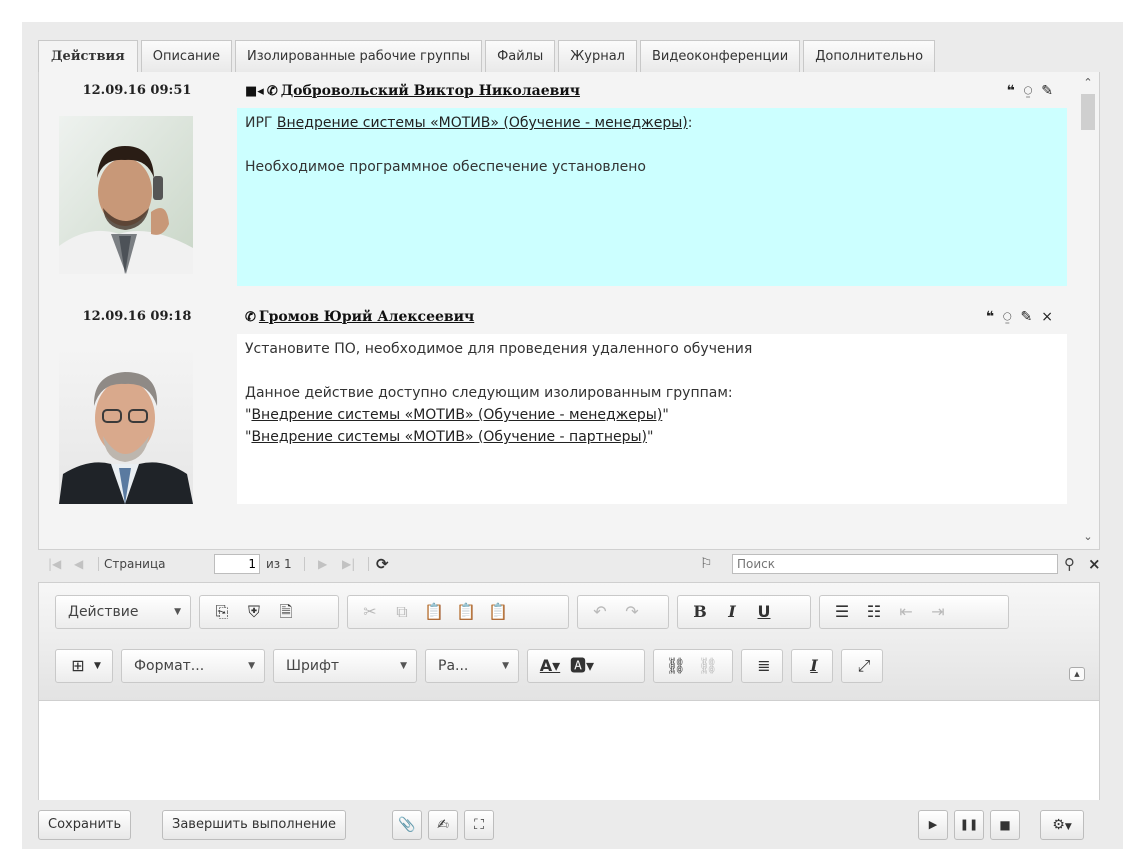 Image resolution: width=1123 pixels, height=849 pixels. What do you see at coordinates (368, 564) in the screenshot?
I see `divider` at bounding box center [368, 564].